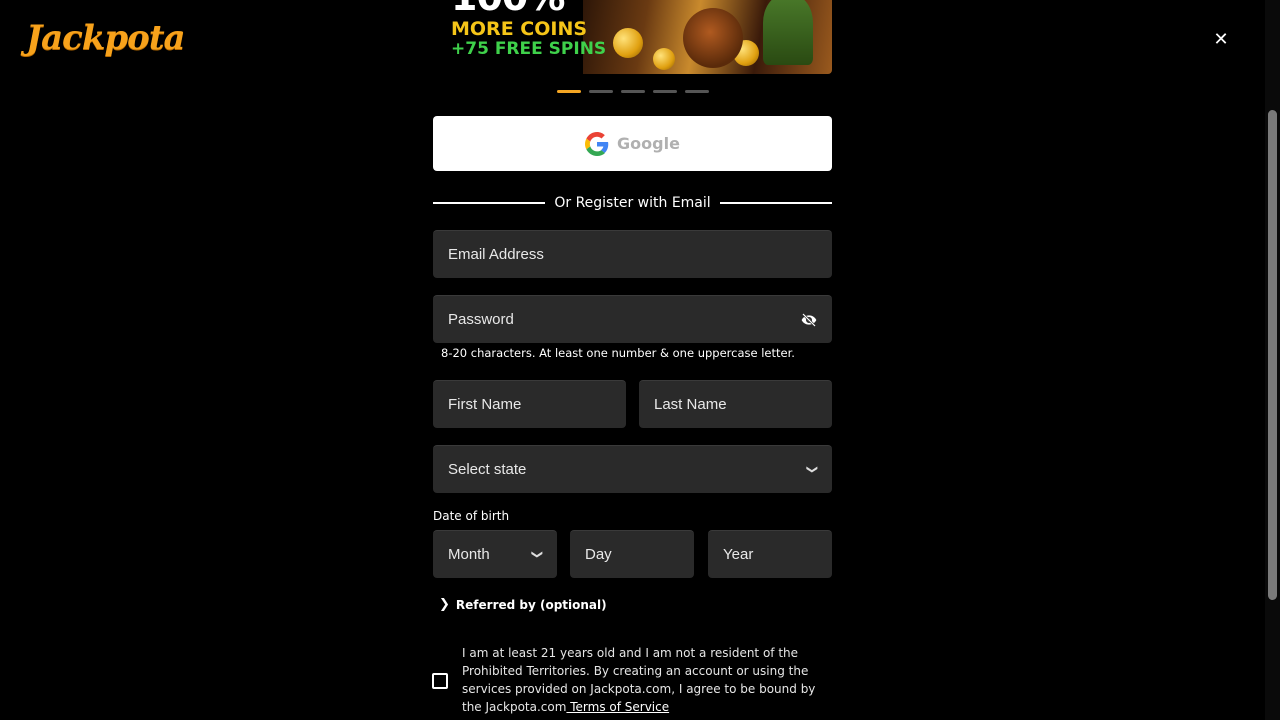 Image resolution: width=1280 pixels, height=720 pixels. Describe the element at coordinates (528, 8) in the screenshot. I see `promo-percent: 100%` at that location.